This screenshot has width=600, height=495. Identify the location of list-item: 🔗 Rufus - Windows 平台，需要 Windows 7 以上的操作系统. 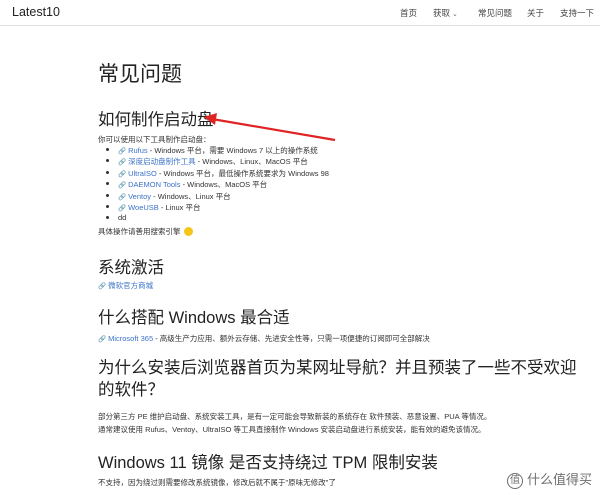
(217, 150).